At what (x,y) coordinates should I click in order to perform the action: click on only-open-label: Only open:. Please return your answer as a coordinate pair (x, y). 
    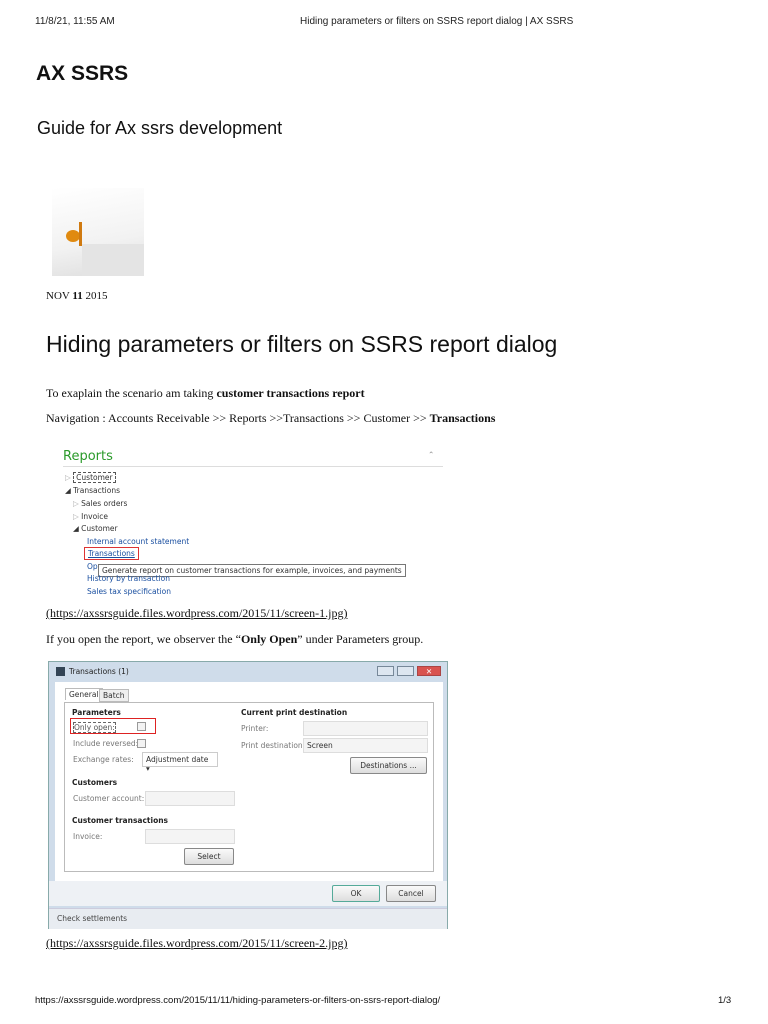
    Looking at the image, I should click on (94, 727).